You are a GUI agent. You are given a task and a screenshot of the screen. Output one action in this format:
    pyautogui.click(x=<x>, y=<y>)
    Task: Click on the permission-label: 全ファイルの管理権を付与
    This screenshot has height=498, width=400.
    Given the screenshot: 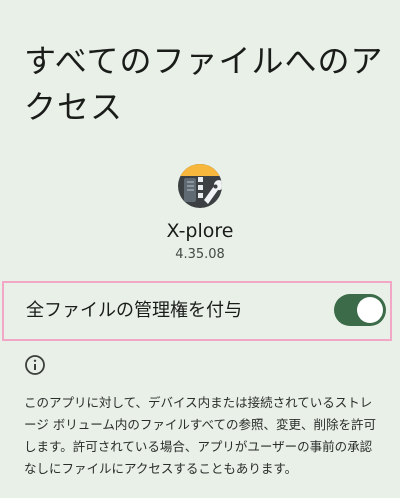 What is the action you would take?
    pyautogui.click(x=134, y=310)
    